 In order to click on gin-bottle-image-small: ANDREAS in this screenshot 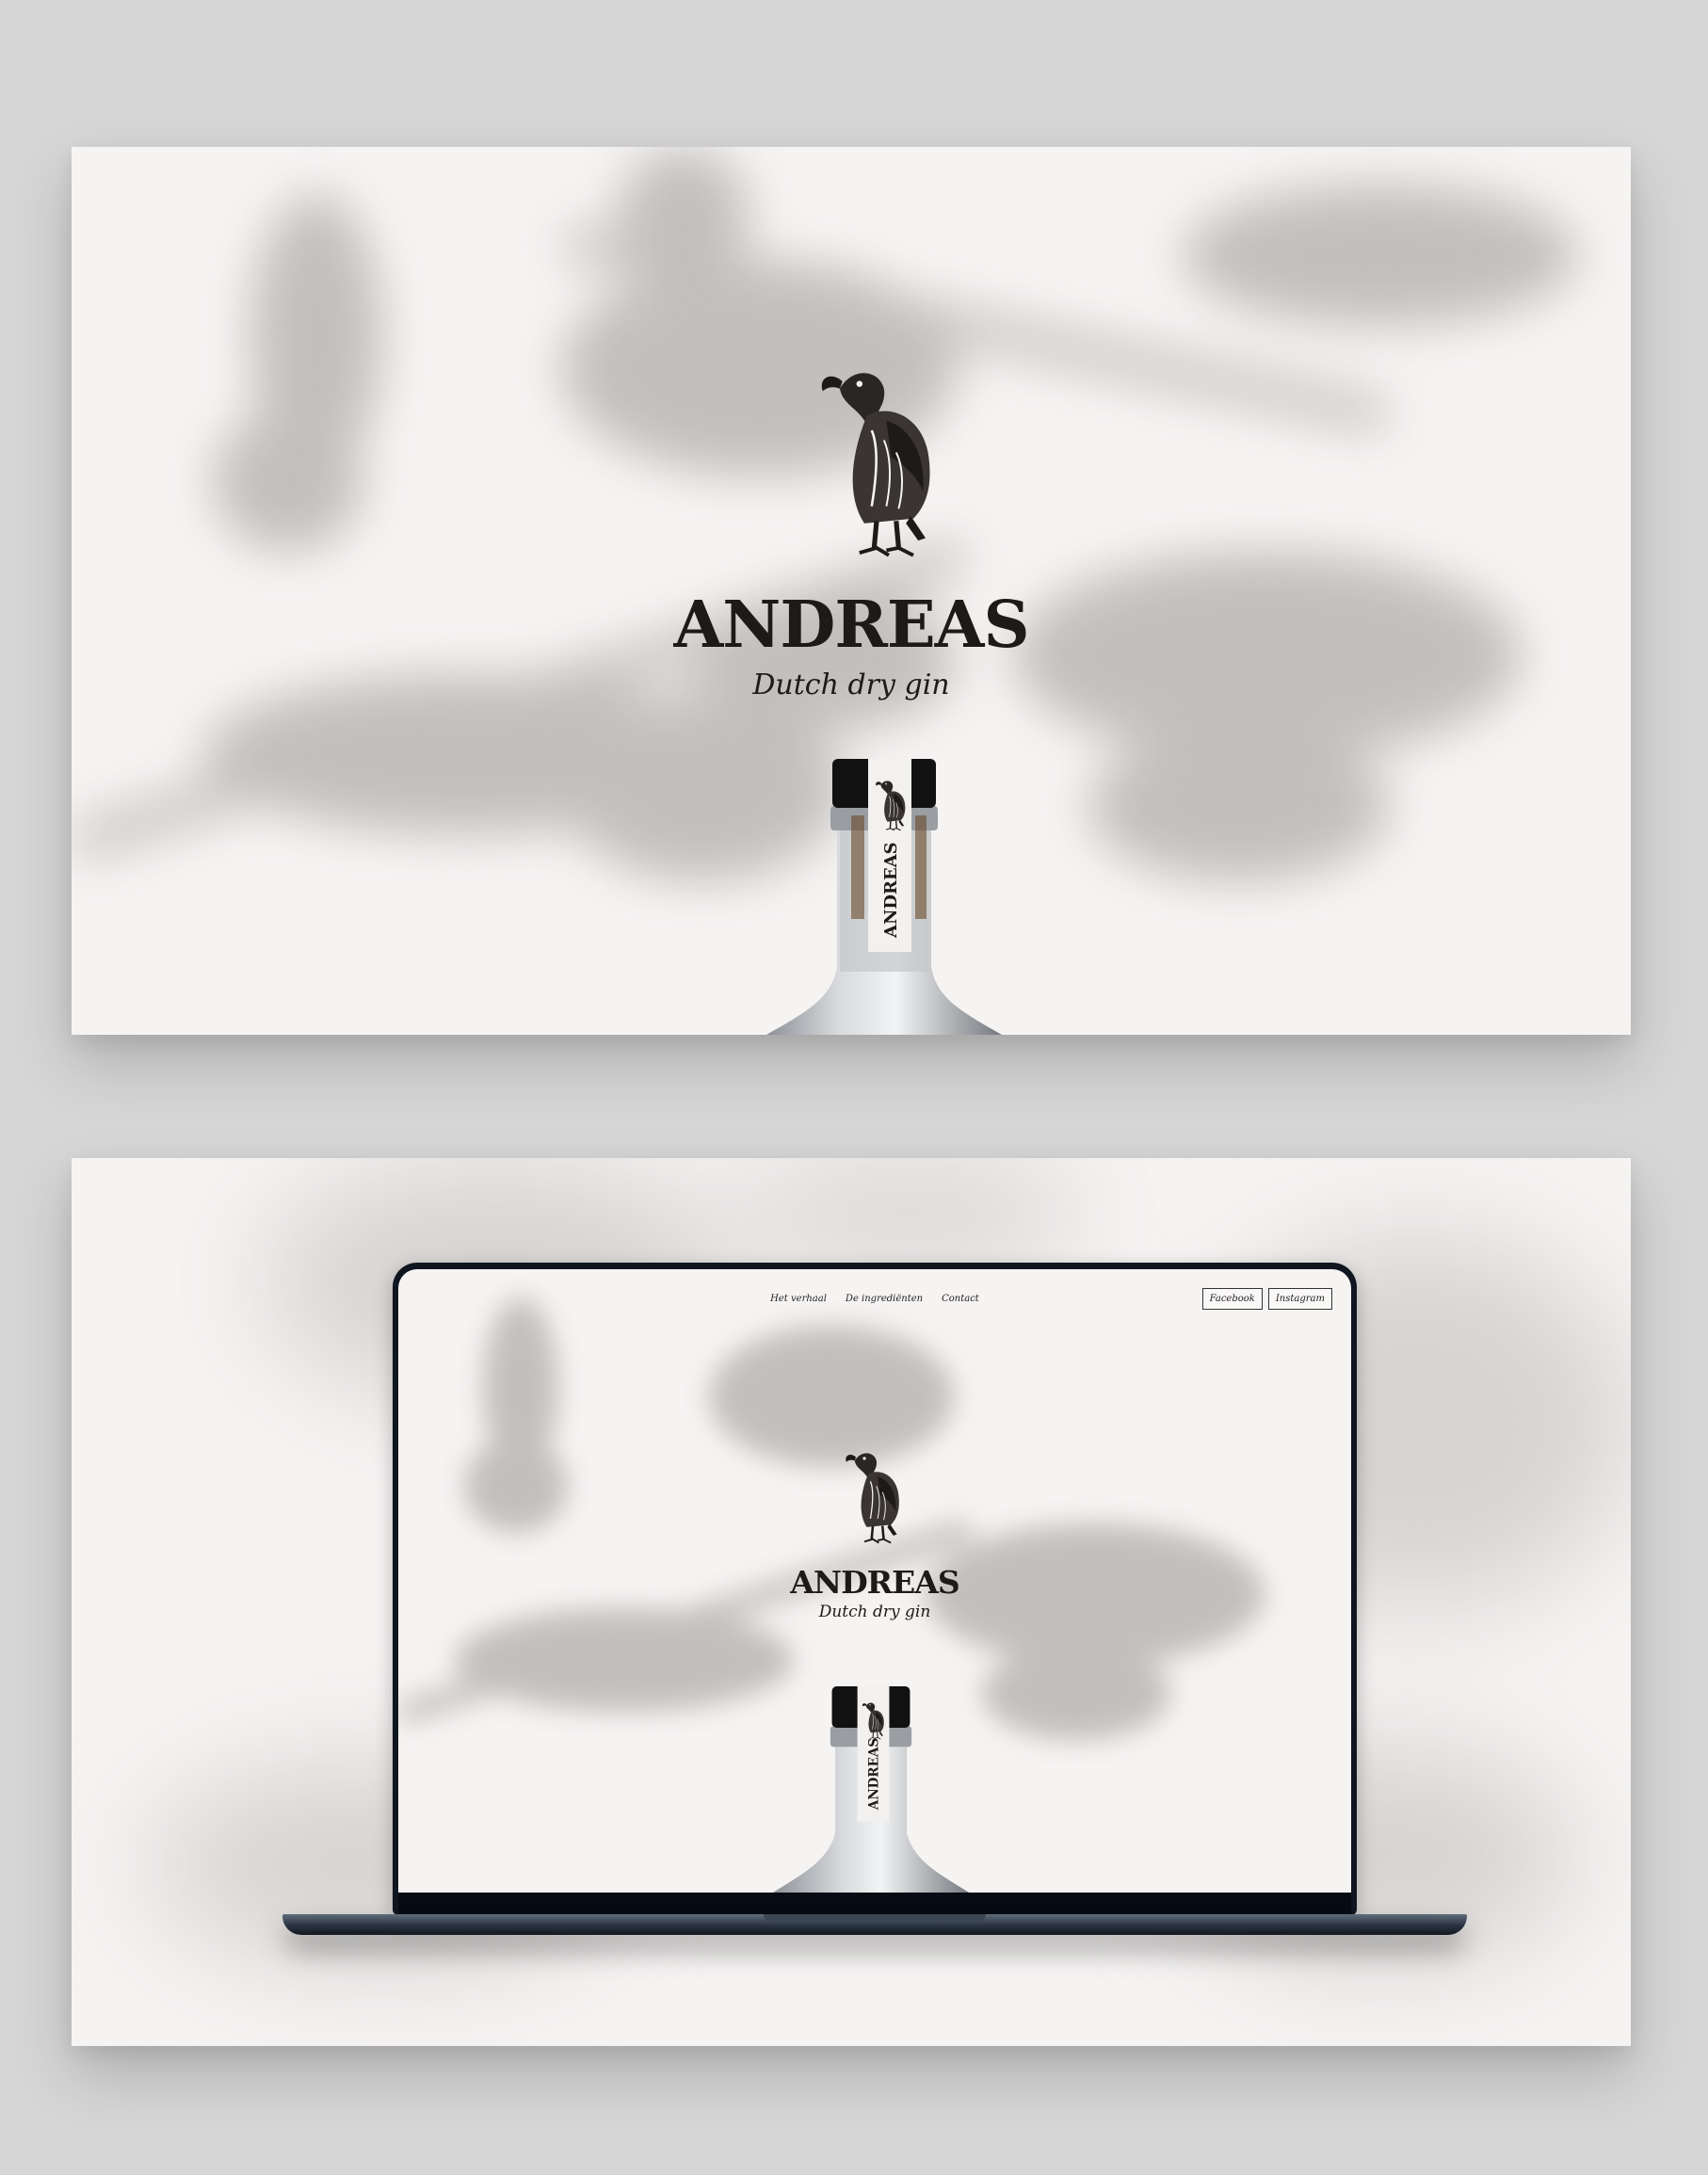, I will do `click(871, 1789)`.